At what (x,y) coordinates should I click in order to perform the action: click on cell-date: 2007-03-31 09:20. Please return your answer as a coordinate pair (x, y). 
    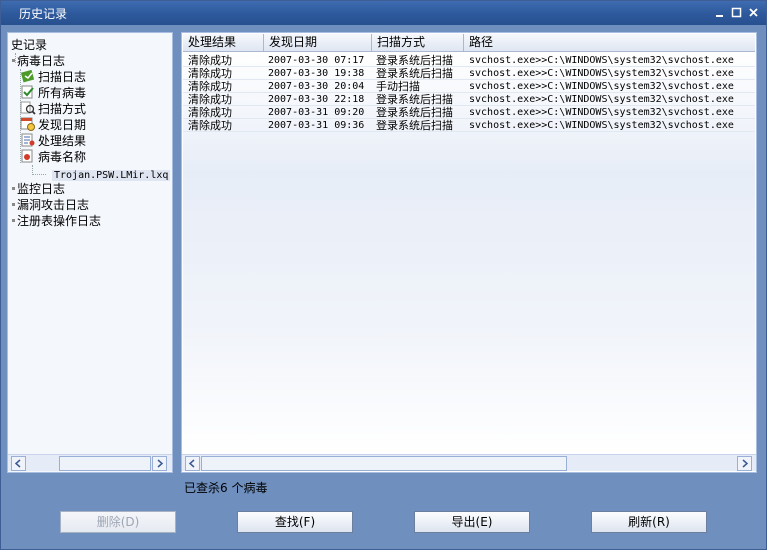
    Looking at the image, I should click on (316, 112).